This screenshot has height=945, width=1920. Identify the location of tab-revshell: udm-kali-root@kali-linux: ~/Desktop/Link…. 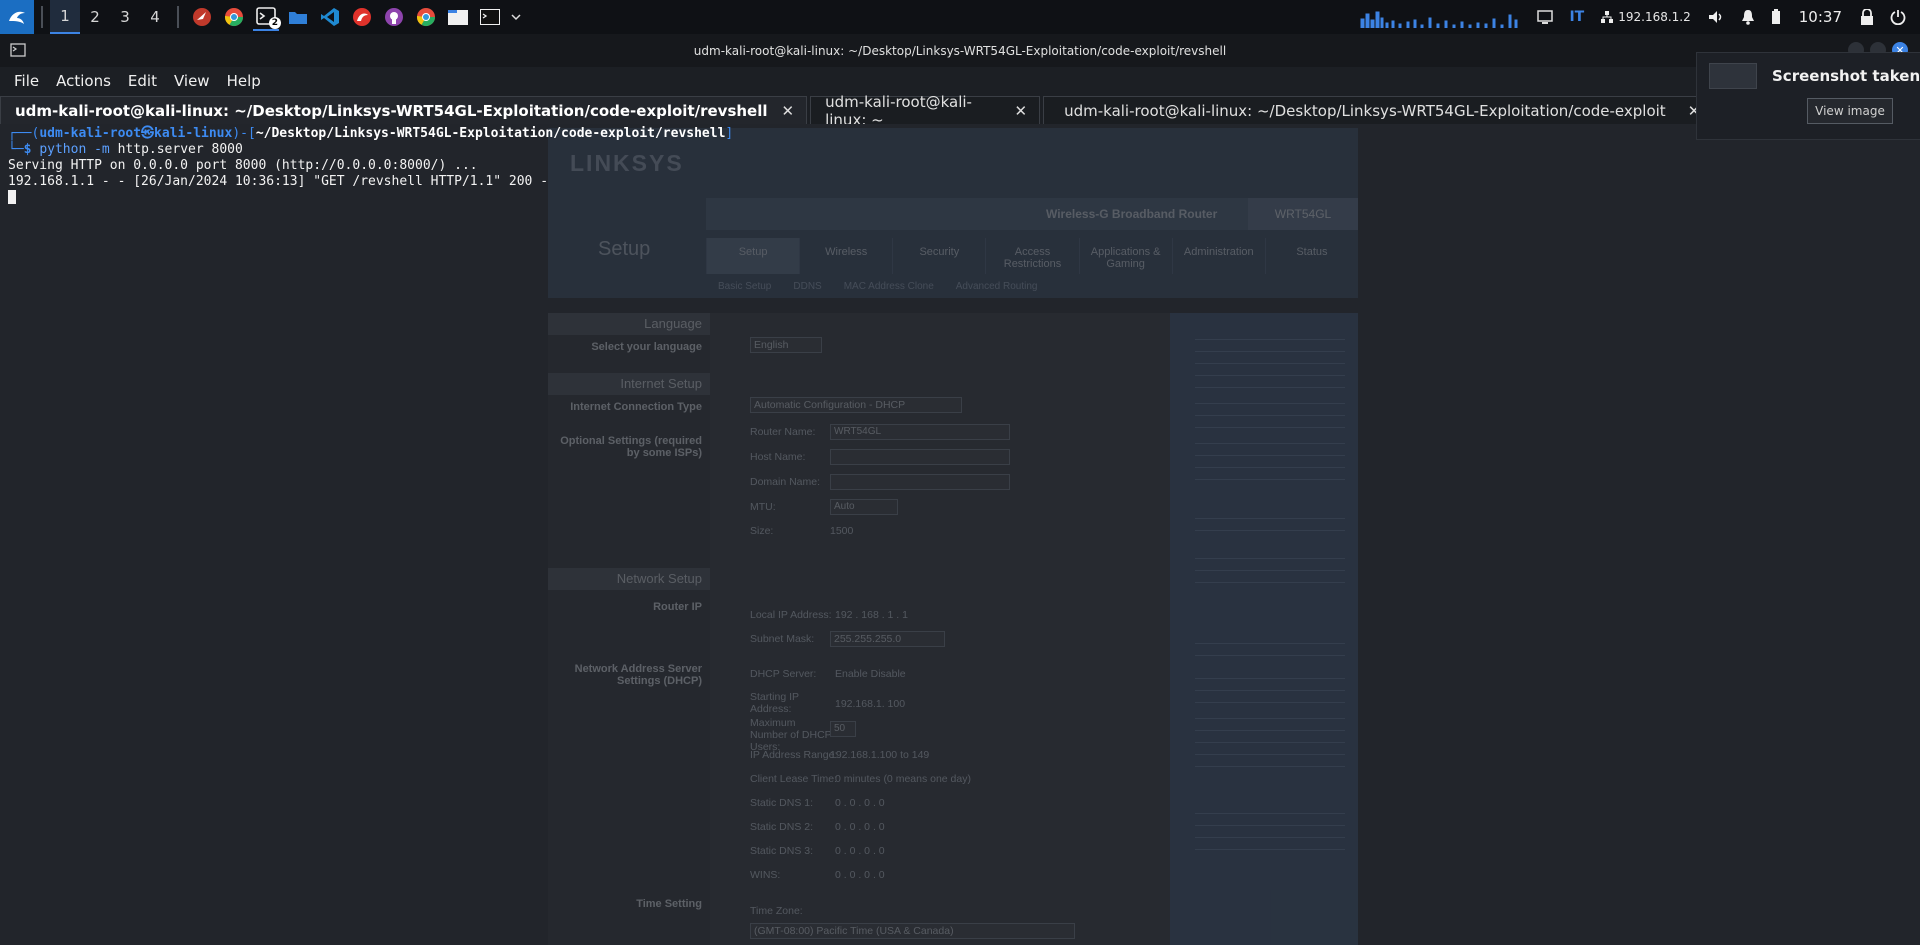
(404, 110).